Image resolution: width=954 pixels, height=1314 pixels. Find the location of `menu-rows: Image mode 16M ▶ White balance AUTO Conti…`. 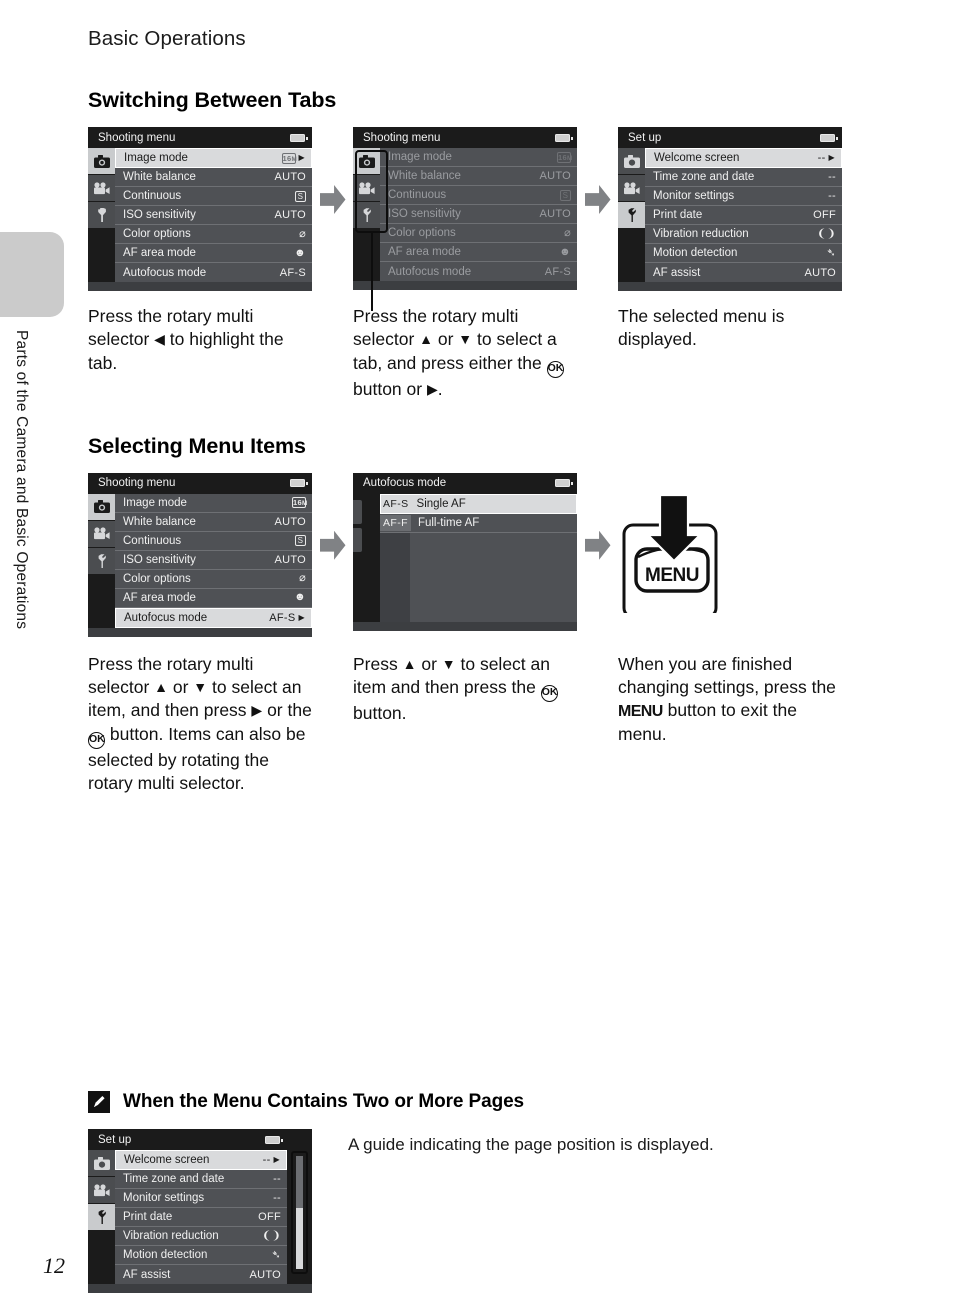

menu-rows: Image mode 16M ▶ White balance AUTO Conti… is located at coordinates (213, 215).